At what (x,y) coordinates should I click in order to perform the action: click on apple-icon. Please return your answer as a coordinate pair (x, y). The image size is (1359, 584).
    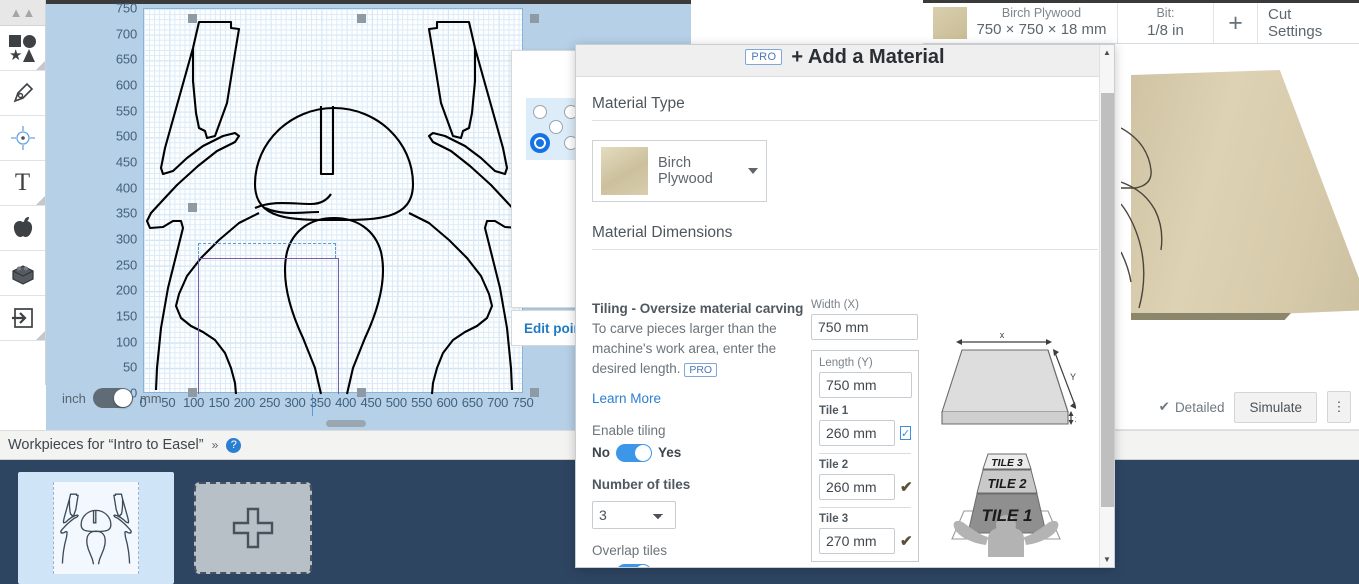
    Looking at the image, I should click on (22, 227).